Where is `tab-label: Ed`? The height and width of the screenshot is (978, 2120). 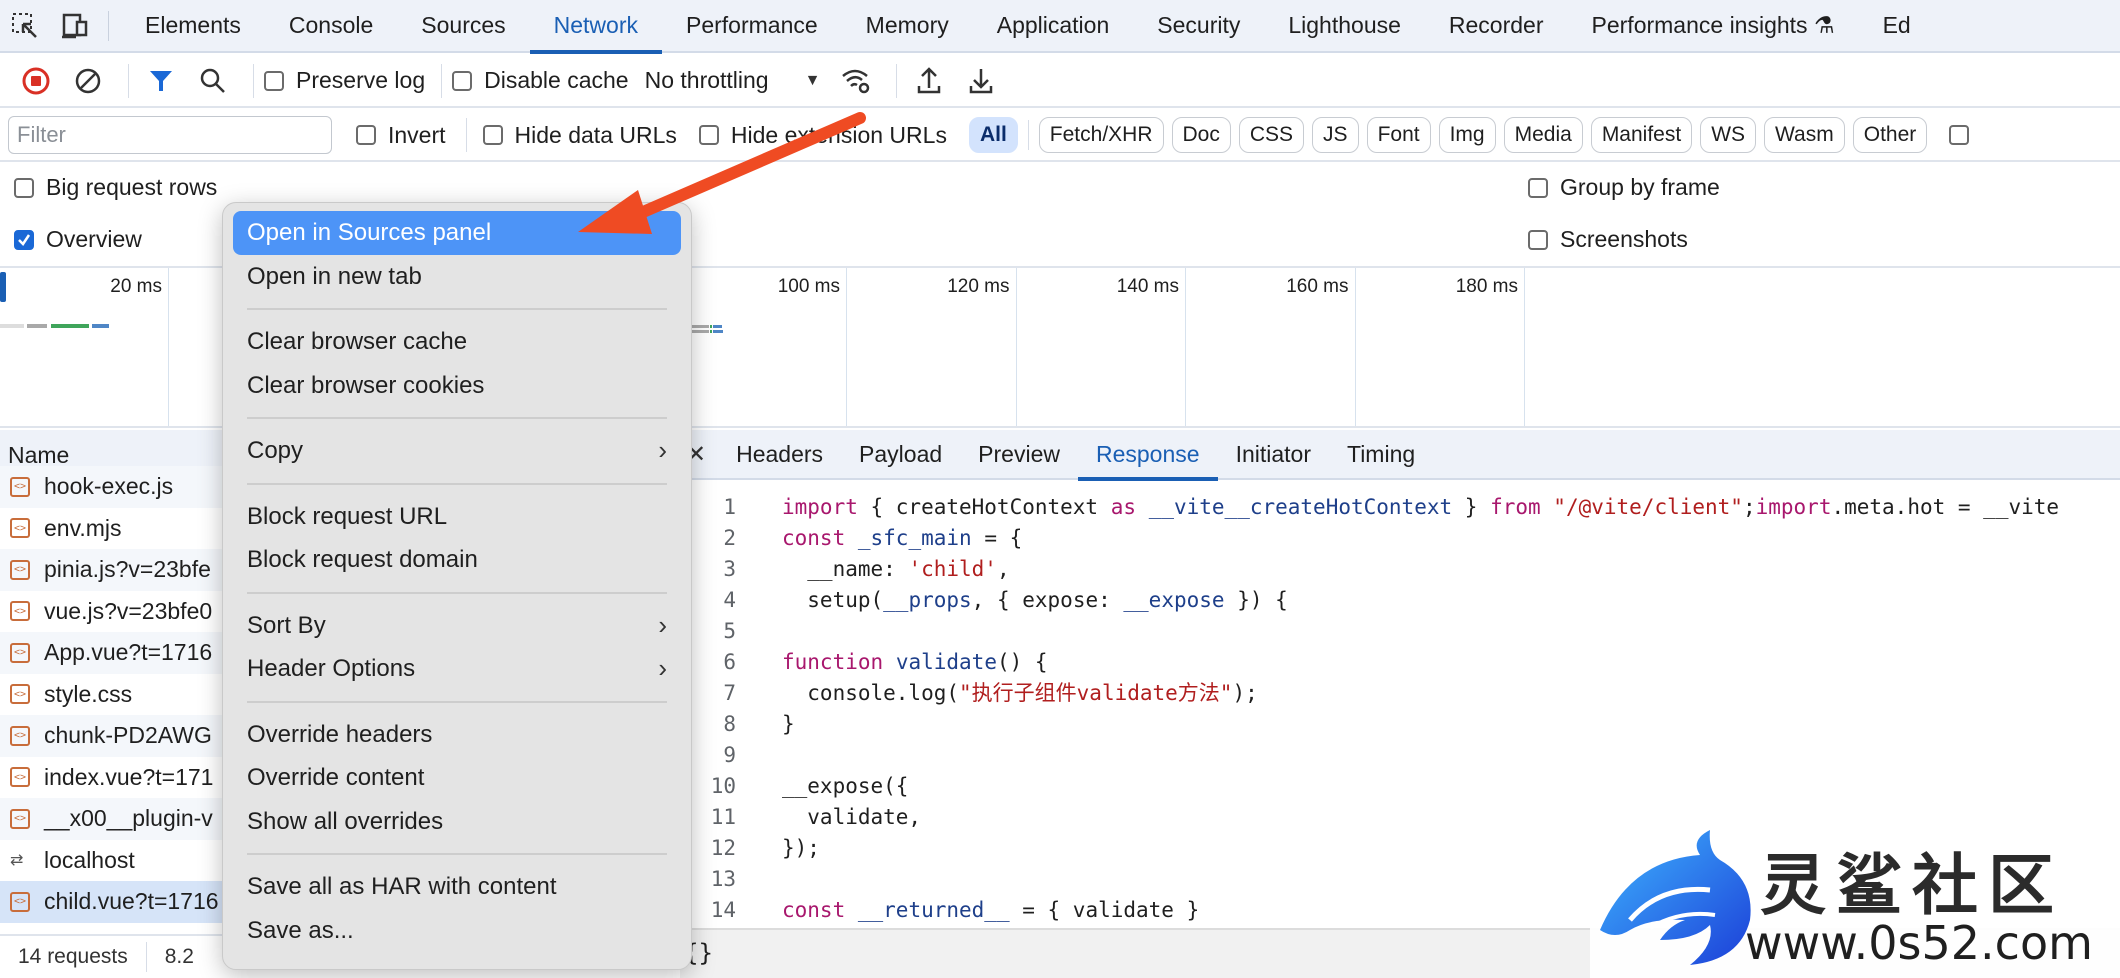 tab-label: Ed is located at coordinates (1896, 25).